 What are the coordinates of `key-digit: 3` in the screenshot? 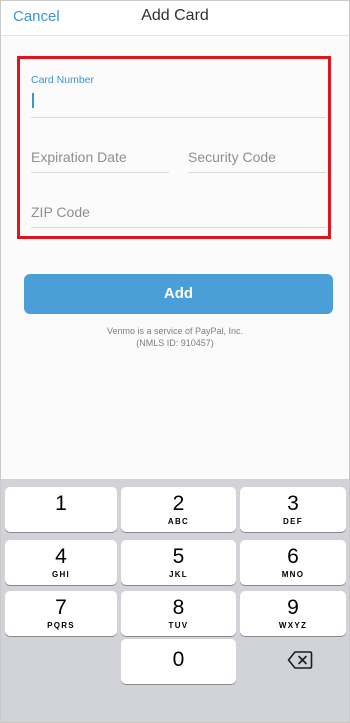 It's located at (293, 503).